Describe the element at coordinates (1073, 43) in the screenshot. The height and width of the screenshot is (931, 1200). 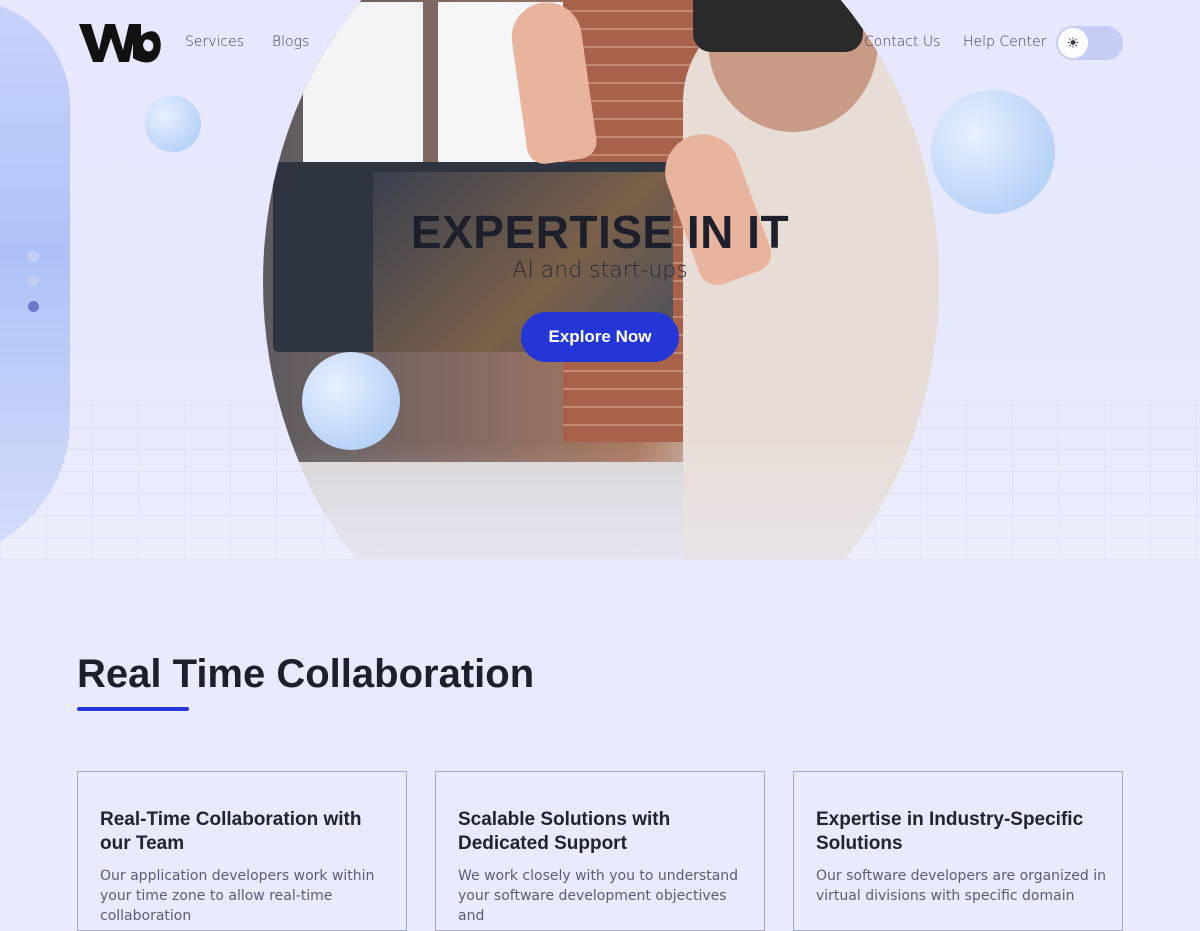
I see `sun-icon: ☀` at that location.